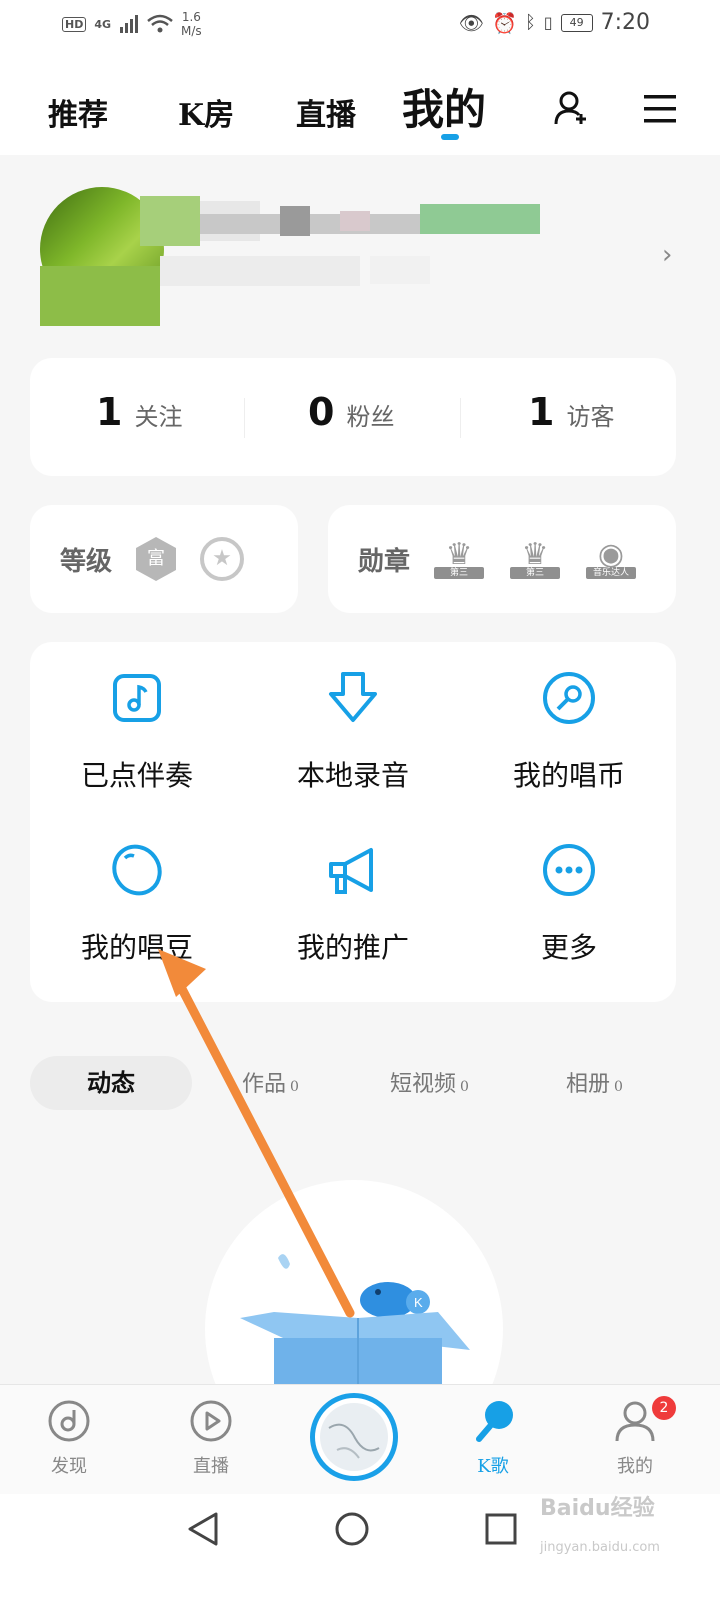  Describe the element at coordinates (222, 559) in the screenshot. I see `star-badge-icon: ★` at that location.